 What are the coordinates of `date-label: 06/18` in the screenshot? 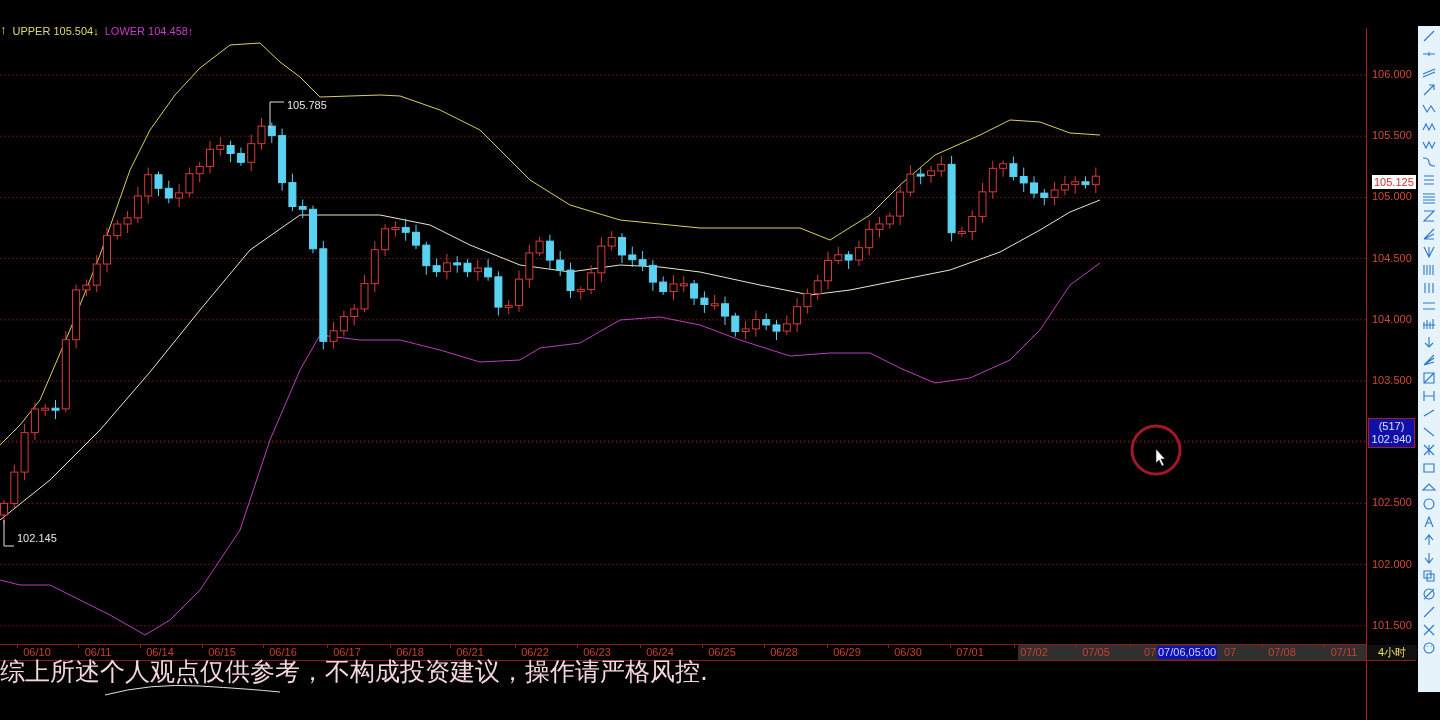 It's located at (410, 652).